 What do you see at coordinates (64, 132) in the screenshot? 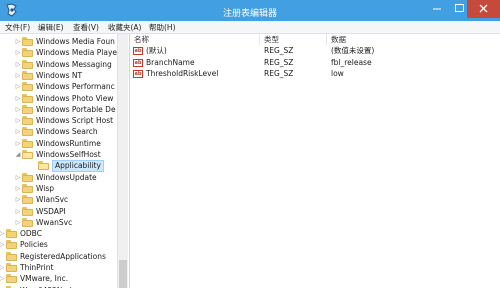
I see `tree-item: ▷ Windows Search` at bounding box center [64, 132].